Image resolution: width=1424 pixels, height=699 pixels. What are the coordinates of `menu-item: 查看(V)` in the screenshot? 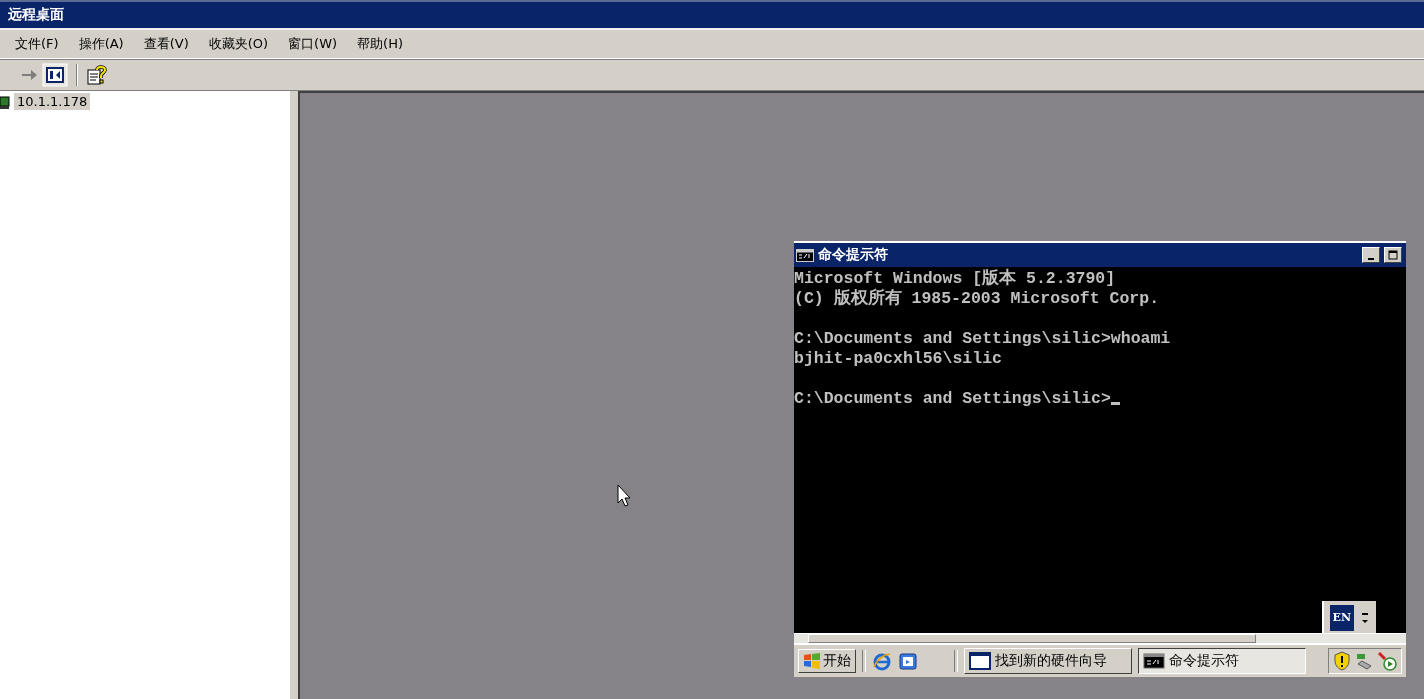 It's located at (166, 44).